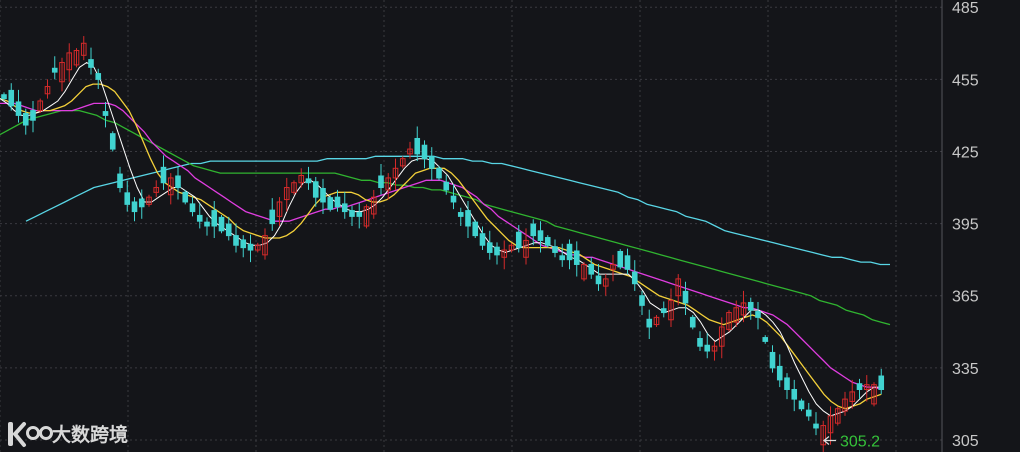 The width and height of the screenshot is (1020, 452). I want to click on watermark: 大数跨境, so click(68, 434).